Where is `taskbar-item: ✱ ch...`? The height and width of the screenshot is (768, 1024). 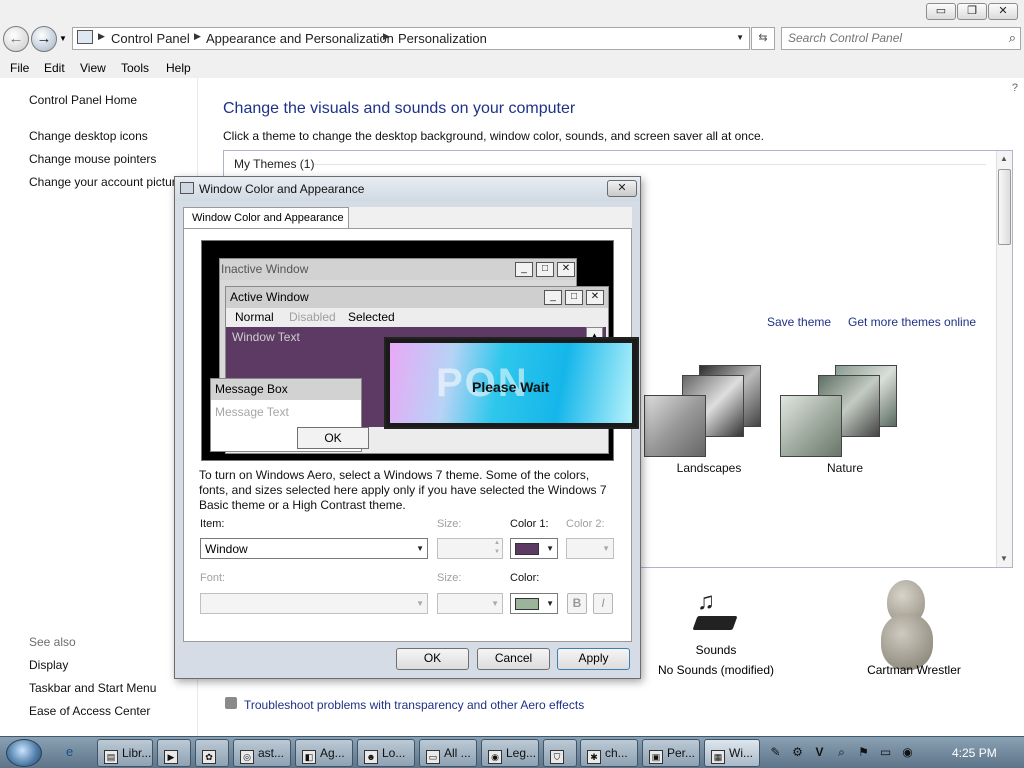 taskbar-item: ✱ ch... is located at coordinates (609, 753).